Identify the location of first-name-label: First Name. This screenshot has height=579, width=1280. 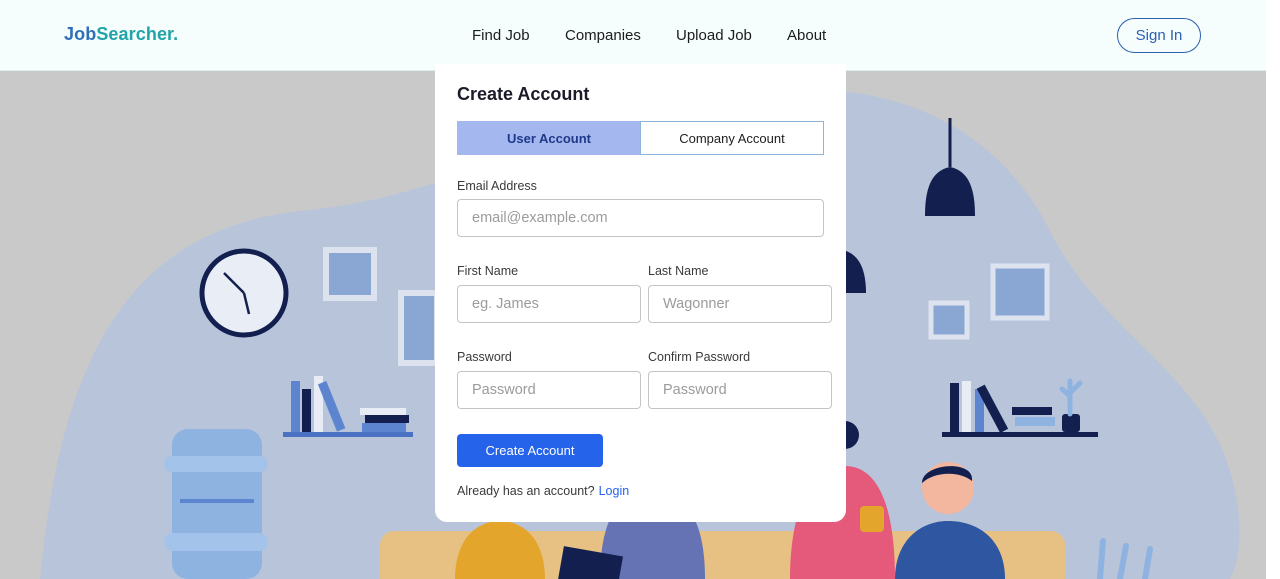
(488, 271).